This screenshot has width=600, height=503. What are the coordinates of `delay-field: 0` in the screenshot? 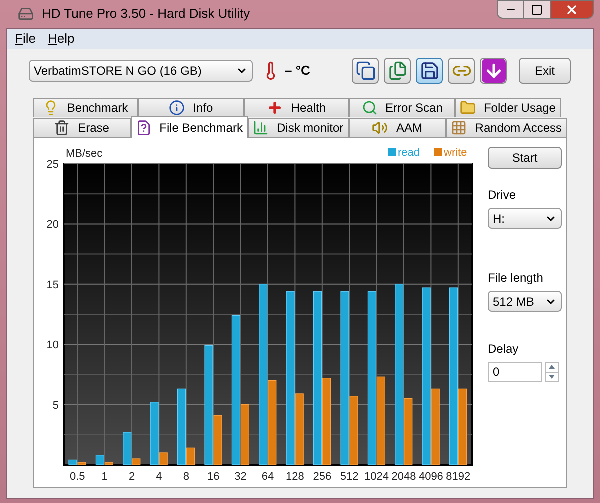 It's located at (515, 372).